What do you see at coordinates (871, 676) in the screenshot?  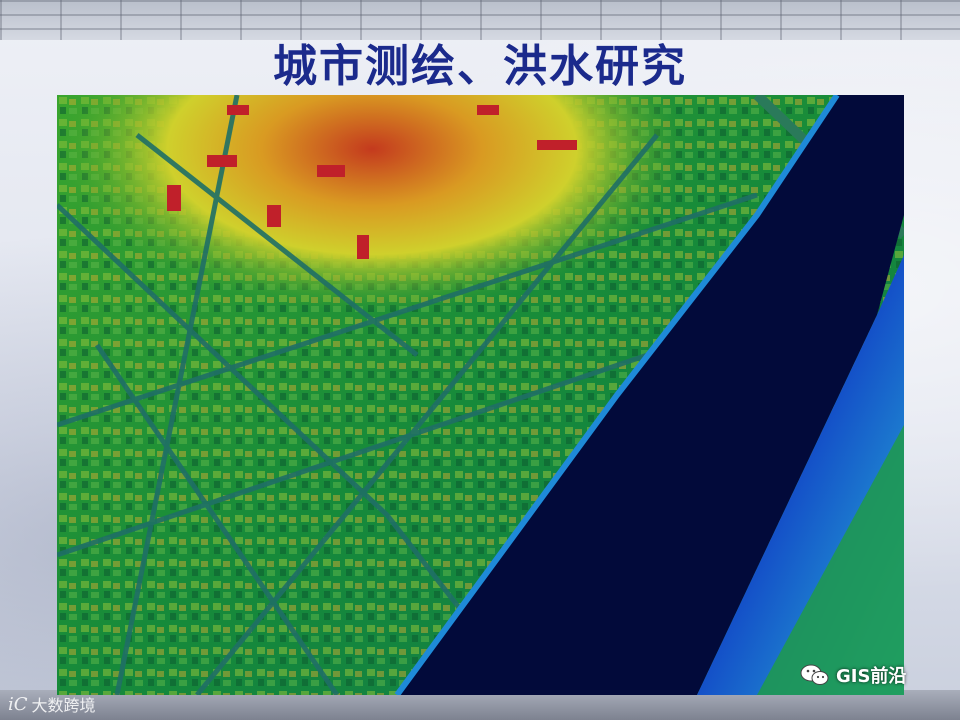 I see `watermark-right-text: GIS前沿` at bounding box center [871, 676].